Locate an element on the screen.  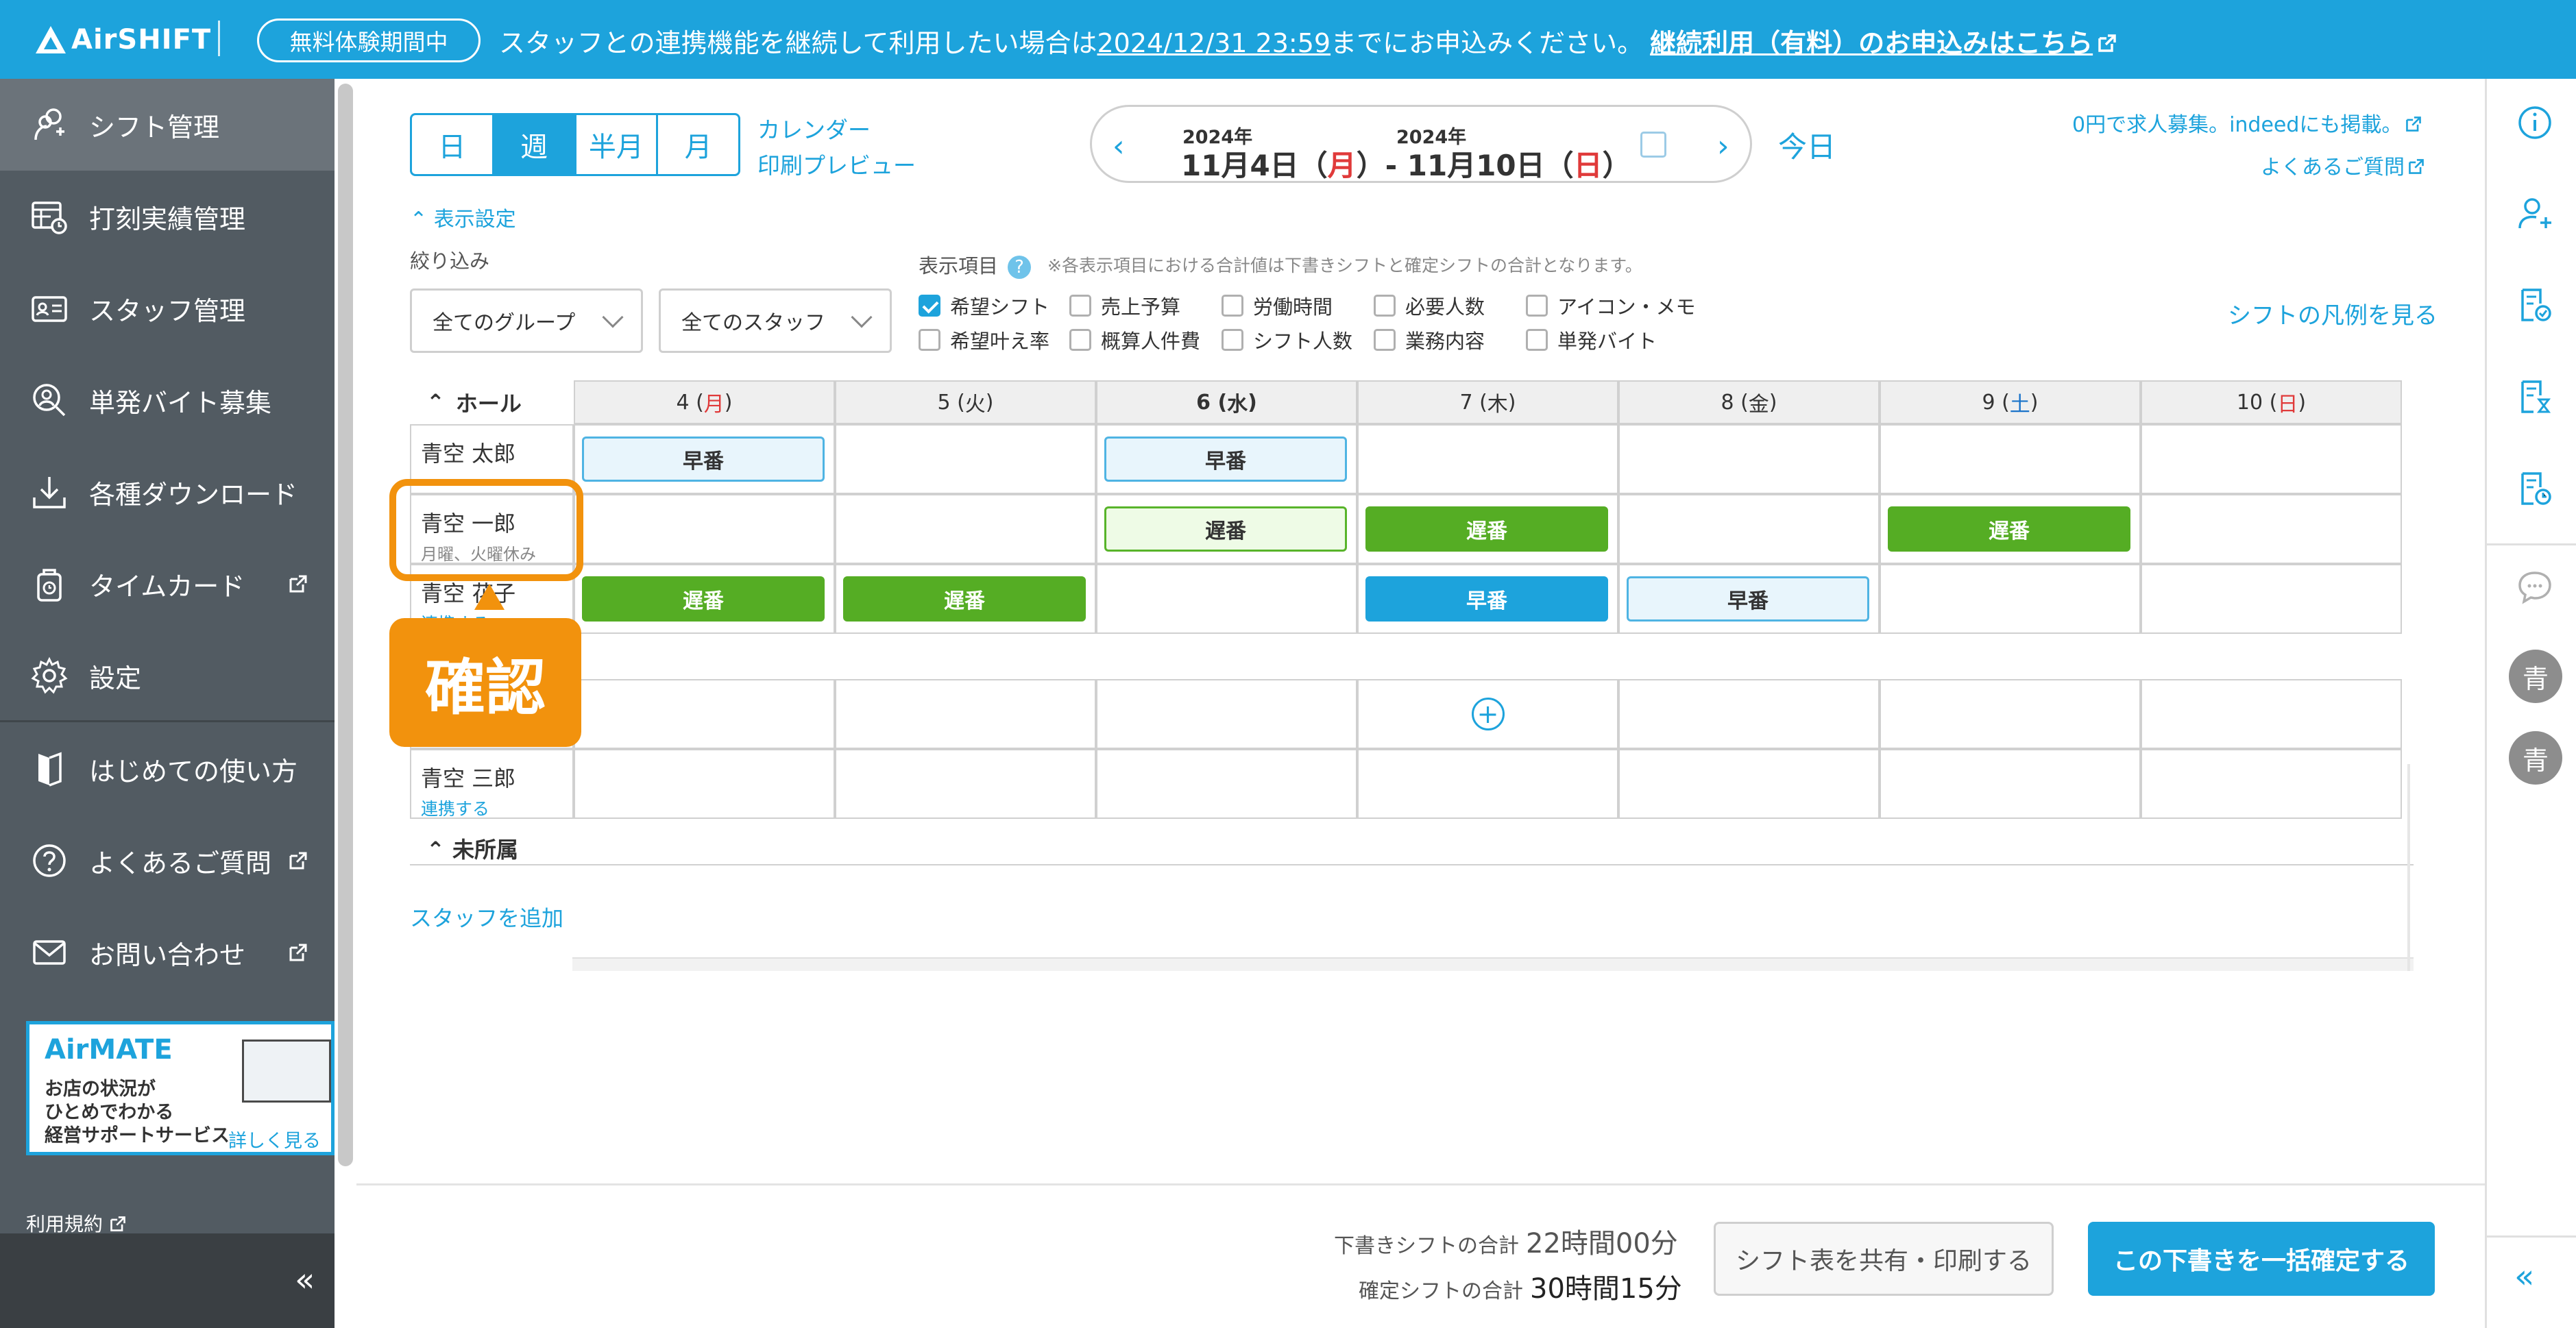
chat-icon is located at coordinates (2535, 586).